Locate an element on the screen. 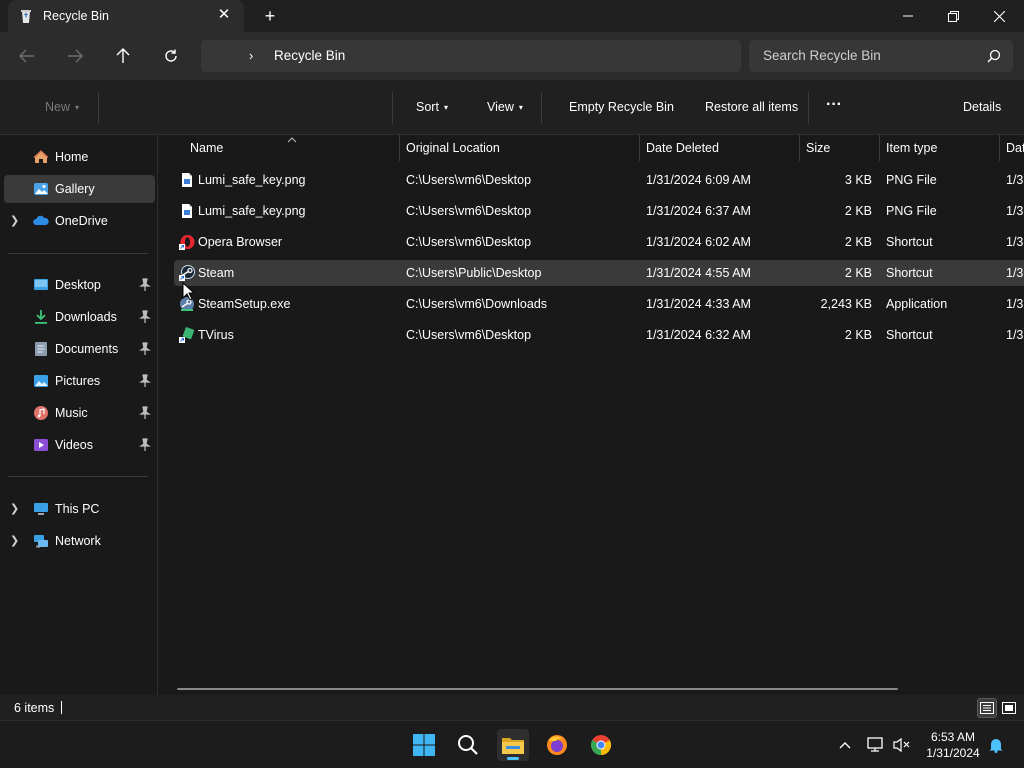 This screenshot has width=1024, height=768. column-header-date-deleted: Date Deleted is located at coordinates (719, 148).